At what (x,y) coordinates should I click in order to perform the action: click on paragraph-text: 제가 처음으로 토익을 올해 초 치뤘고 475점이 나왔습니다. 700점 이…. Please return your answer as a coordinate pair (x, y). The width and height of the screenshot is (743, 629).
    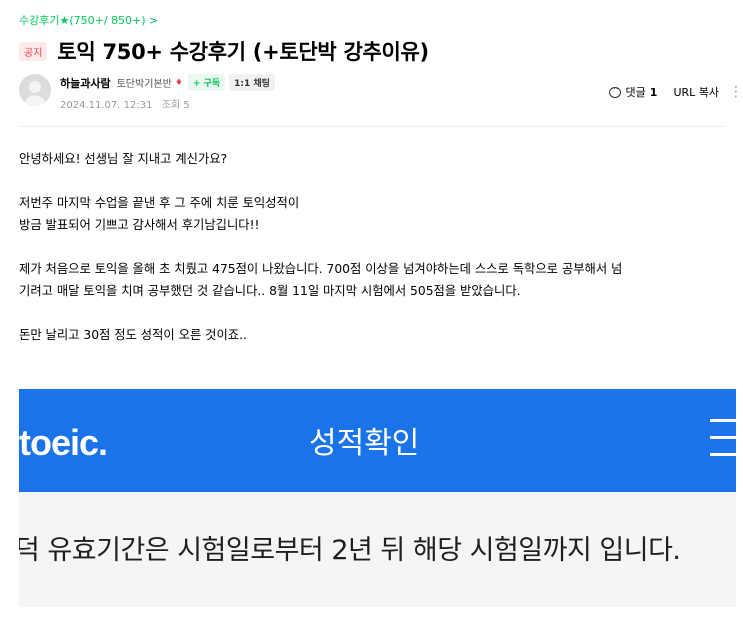
    Looking at the image, I should click on (321, 280).